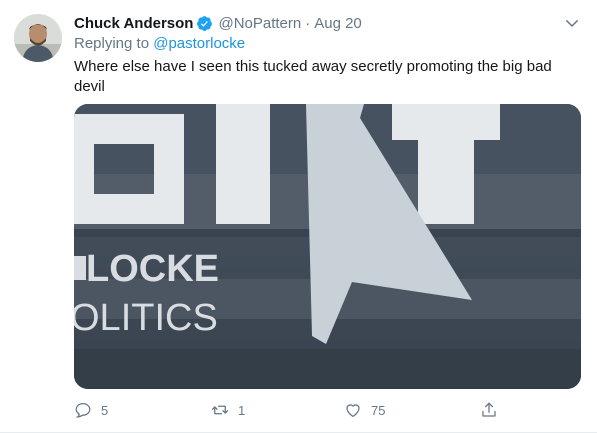 This screenshot has height=433, width=597. Describe the element at coordinates (133, 23) in the screenshot. I see `author-name: Chuck Anderson` at that location.